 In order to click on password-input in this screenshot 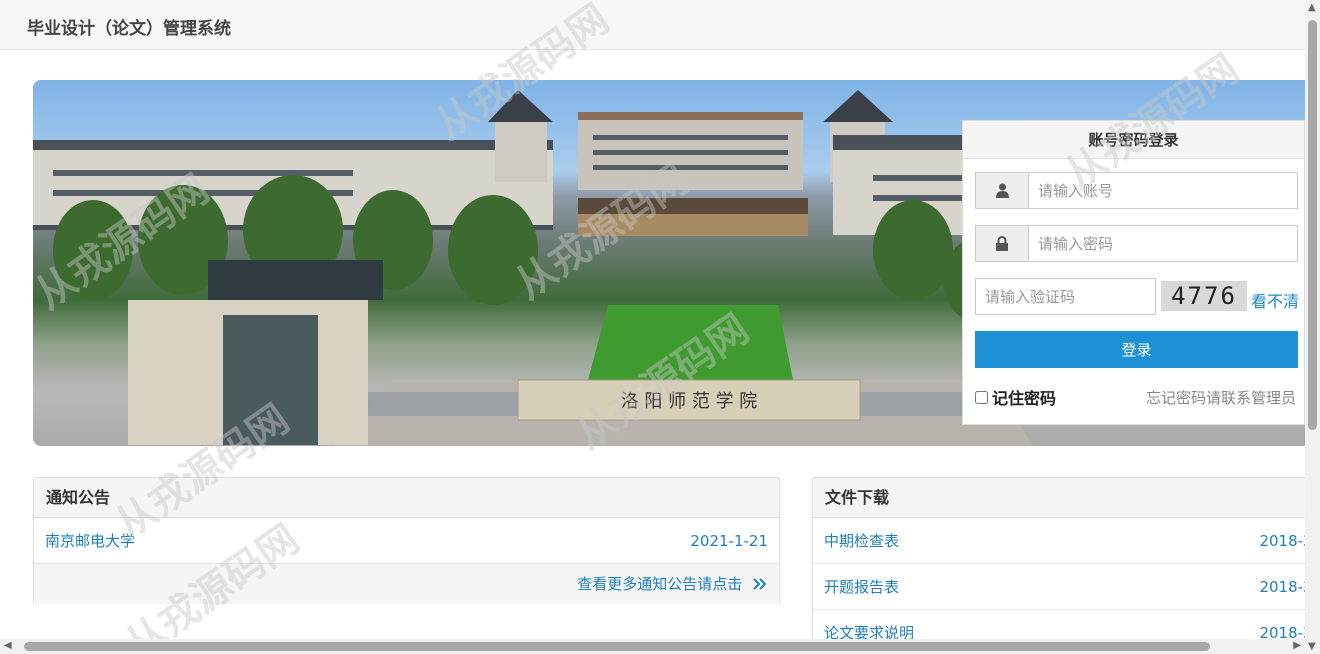, I will do `click(1163, 243)`.